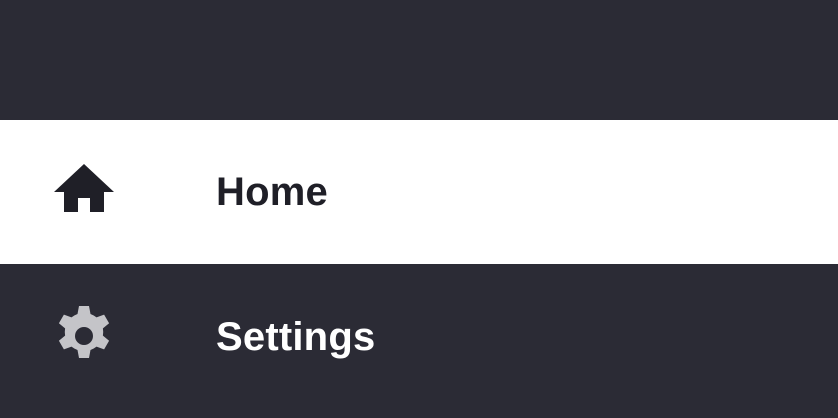 The height and width of the screenshot is (418, 838). Describe the element at coordinates (296, 337) in the screenshot. I see `nav-item-label: Settings` at that location.